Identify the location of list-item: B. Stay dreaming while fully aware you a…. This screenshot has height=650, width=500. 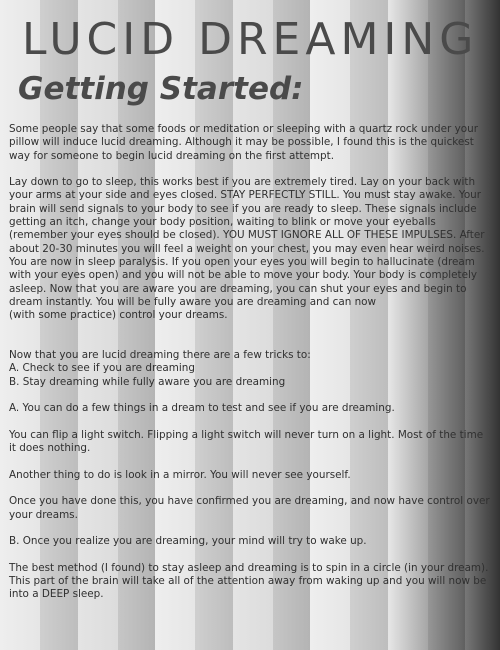
(147, 381).